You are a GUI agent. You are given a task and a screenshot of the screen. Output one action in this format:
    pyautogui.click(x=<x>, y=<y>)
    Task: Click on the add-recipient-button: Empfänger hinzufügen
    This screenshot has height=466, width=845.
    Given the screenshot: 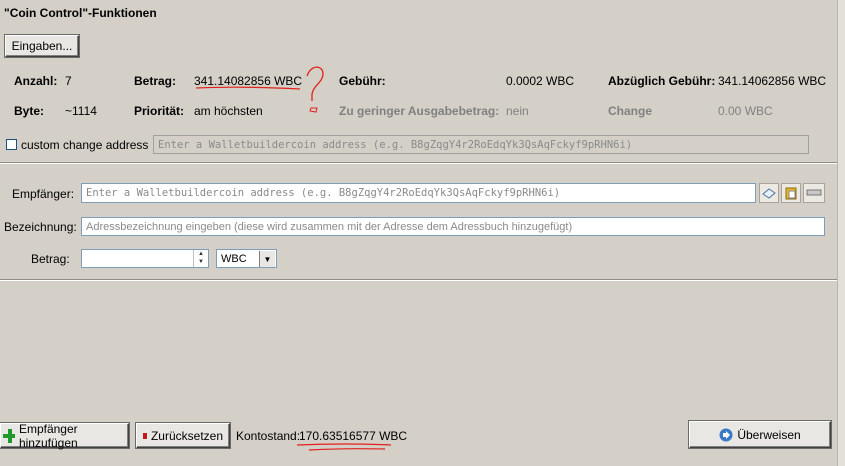 What is the action you would take?
    pyautogui.click(x=64, y=435)
    